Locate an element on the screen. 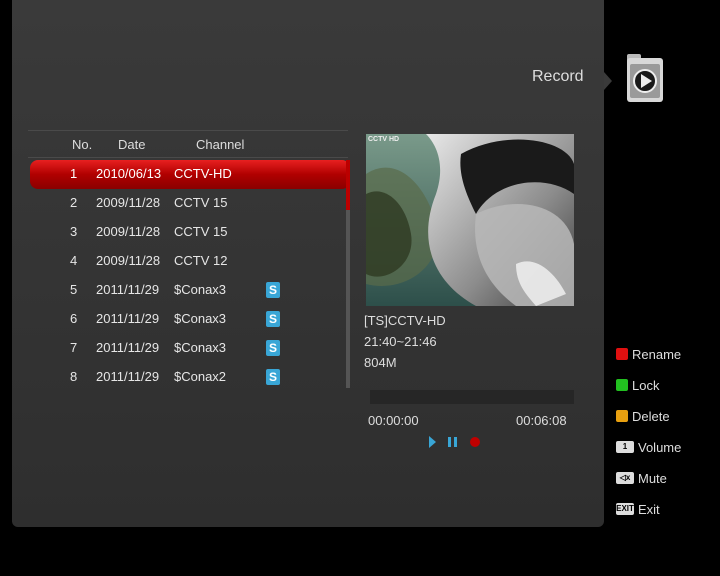 The height and width of the screenshot is (576, 720). legend-label: Delete is located at coordinates (651, 416).